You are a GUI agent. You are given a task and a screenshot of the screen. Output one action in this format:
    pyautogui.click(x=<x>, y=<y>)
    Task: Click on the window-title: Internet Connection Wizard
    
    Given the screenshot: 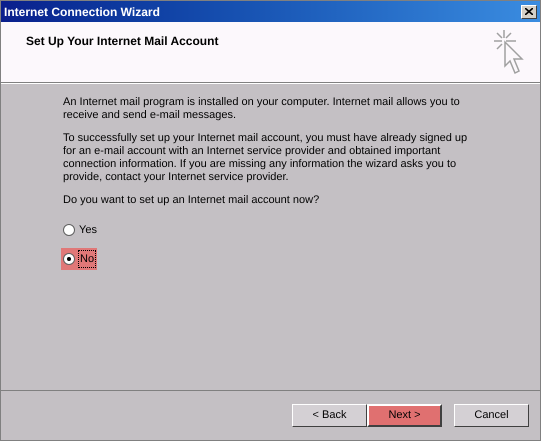 What is the action you would take?
    pyautogui.click(x=82, y=12)
    